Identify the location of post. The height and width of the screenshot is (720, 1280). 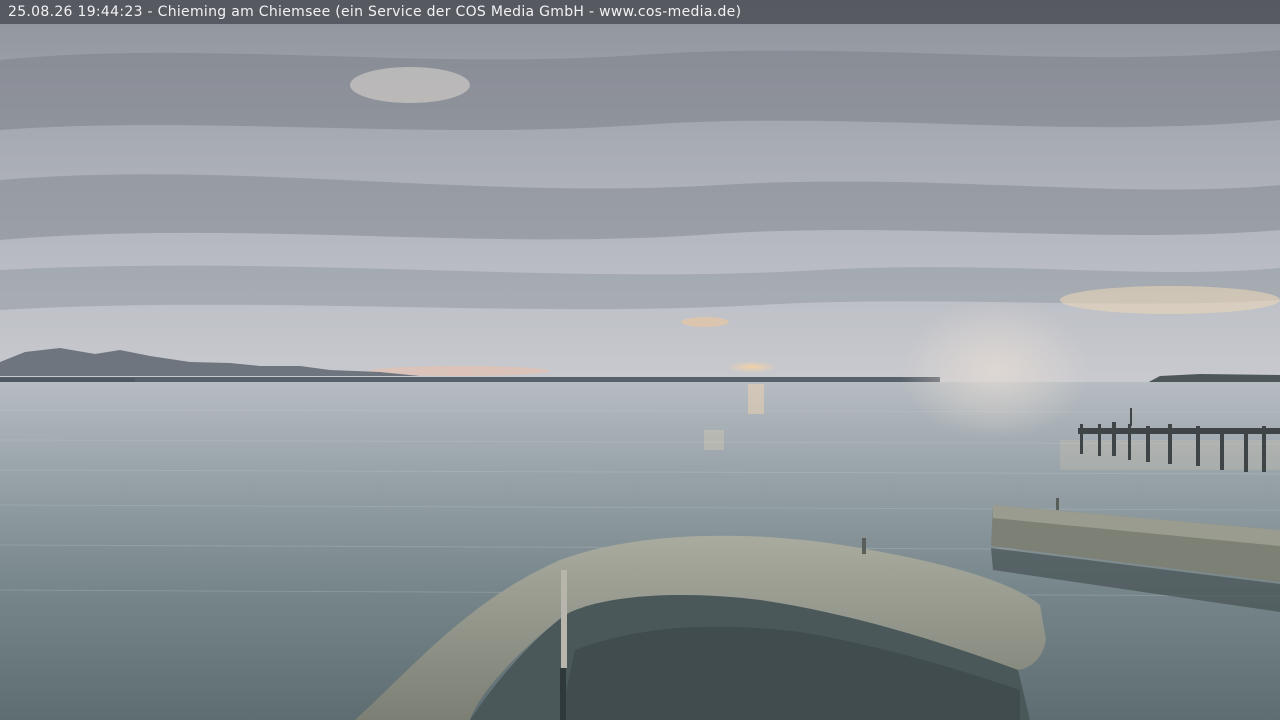
(564, 619).